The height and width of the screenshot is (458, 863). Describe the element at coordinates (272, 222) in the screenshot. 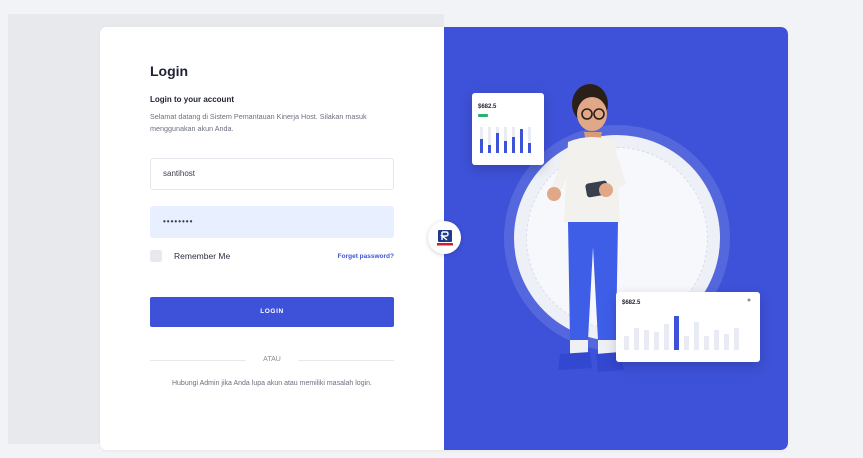

I see `password-field: ••••••••` at that location.